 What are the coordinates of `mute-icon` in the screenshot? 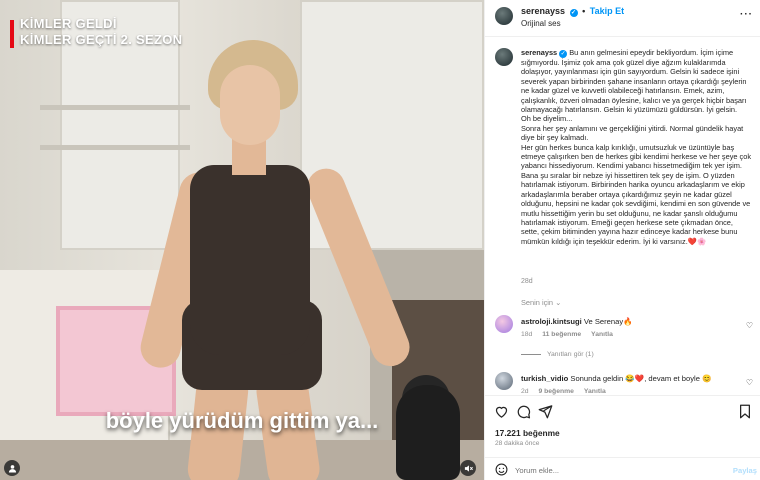 It's located at (468, 468).